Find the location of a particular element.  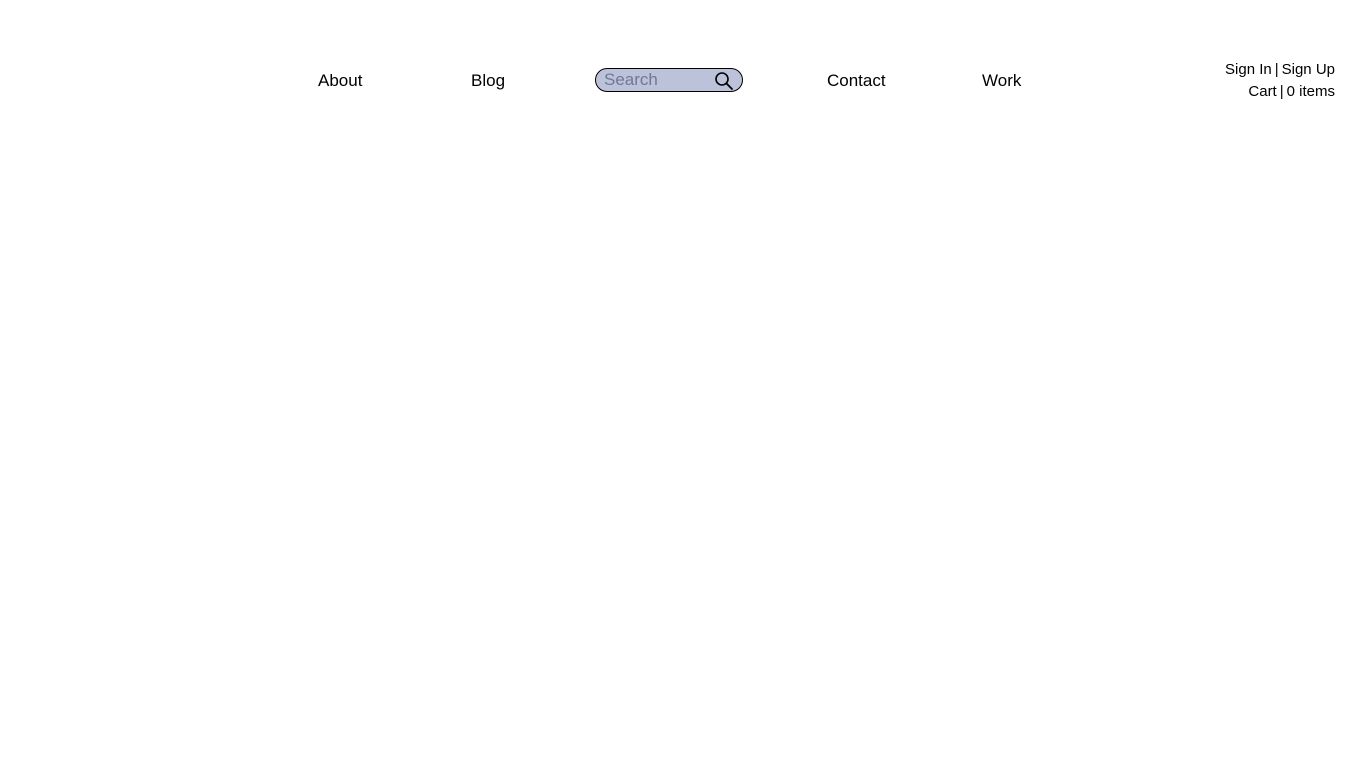

cart-row: Cart | 0 items is located at coordinates (1280, 92).